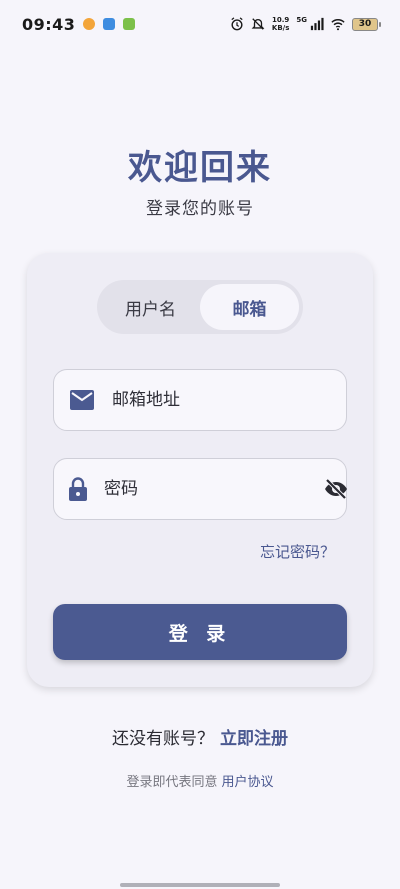  Describe the element at coordinates (200, 168) in the screenshot. I see `page-title: 欢迎回来` at that location.